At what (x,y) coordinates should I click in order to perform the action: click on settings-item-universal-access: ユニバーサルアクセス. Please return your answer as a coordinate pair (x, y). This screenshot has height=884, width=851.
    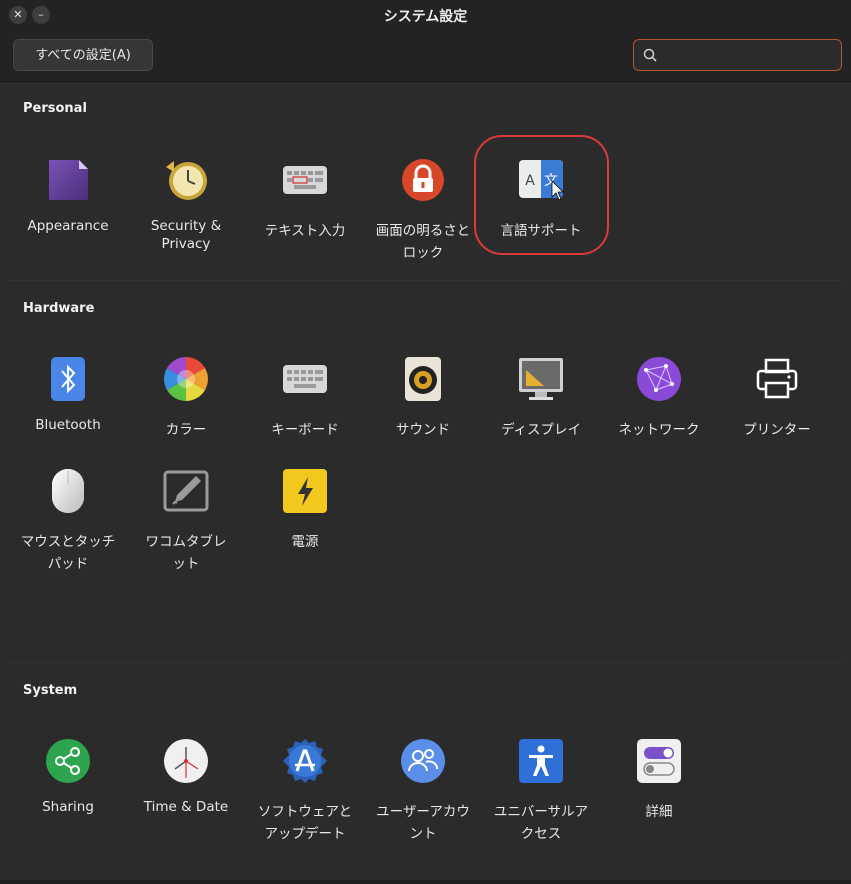
    Looking at the image, I should click on (541, 791).